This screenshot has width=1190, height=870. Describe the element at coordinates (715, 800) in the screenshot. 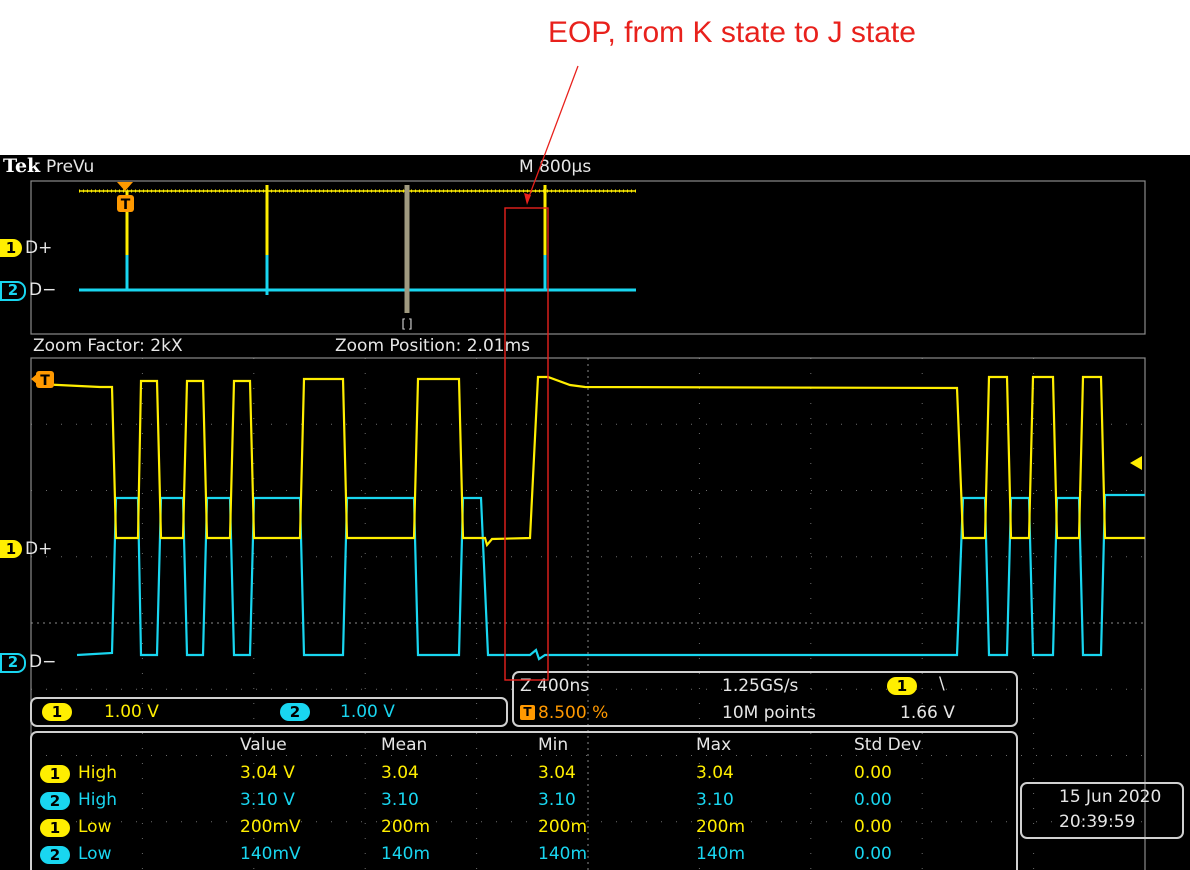

I see `meas-row-max: 3.10` at that location.